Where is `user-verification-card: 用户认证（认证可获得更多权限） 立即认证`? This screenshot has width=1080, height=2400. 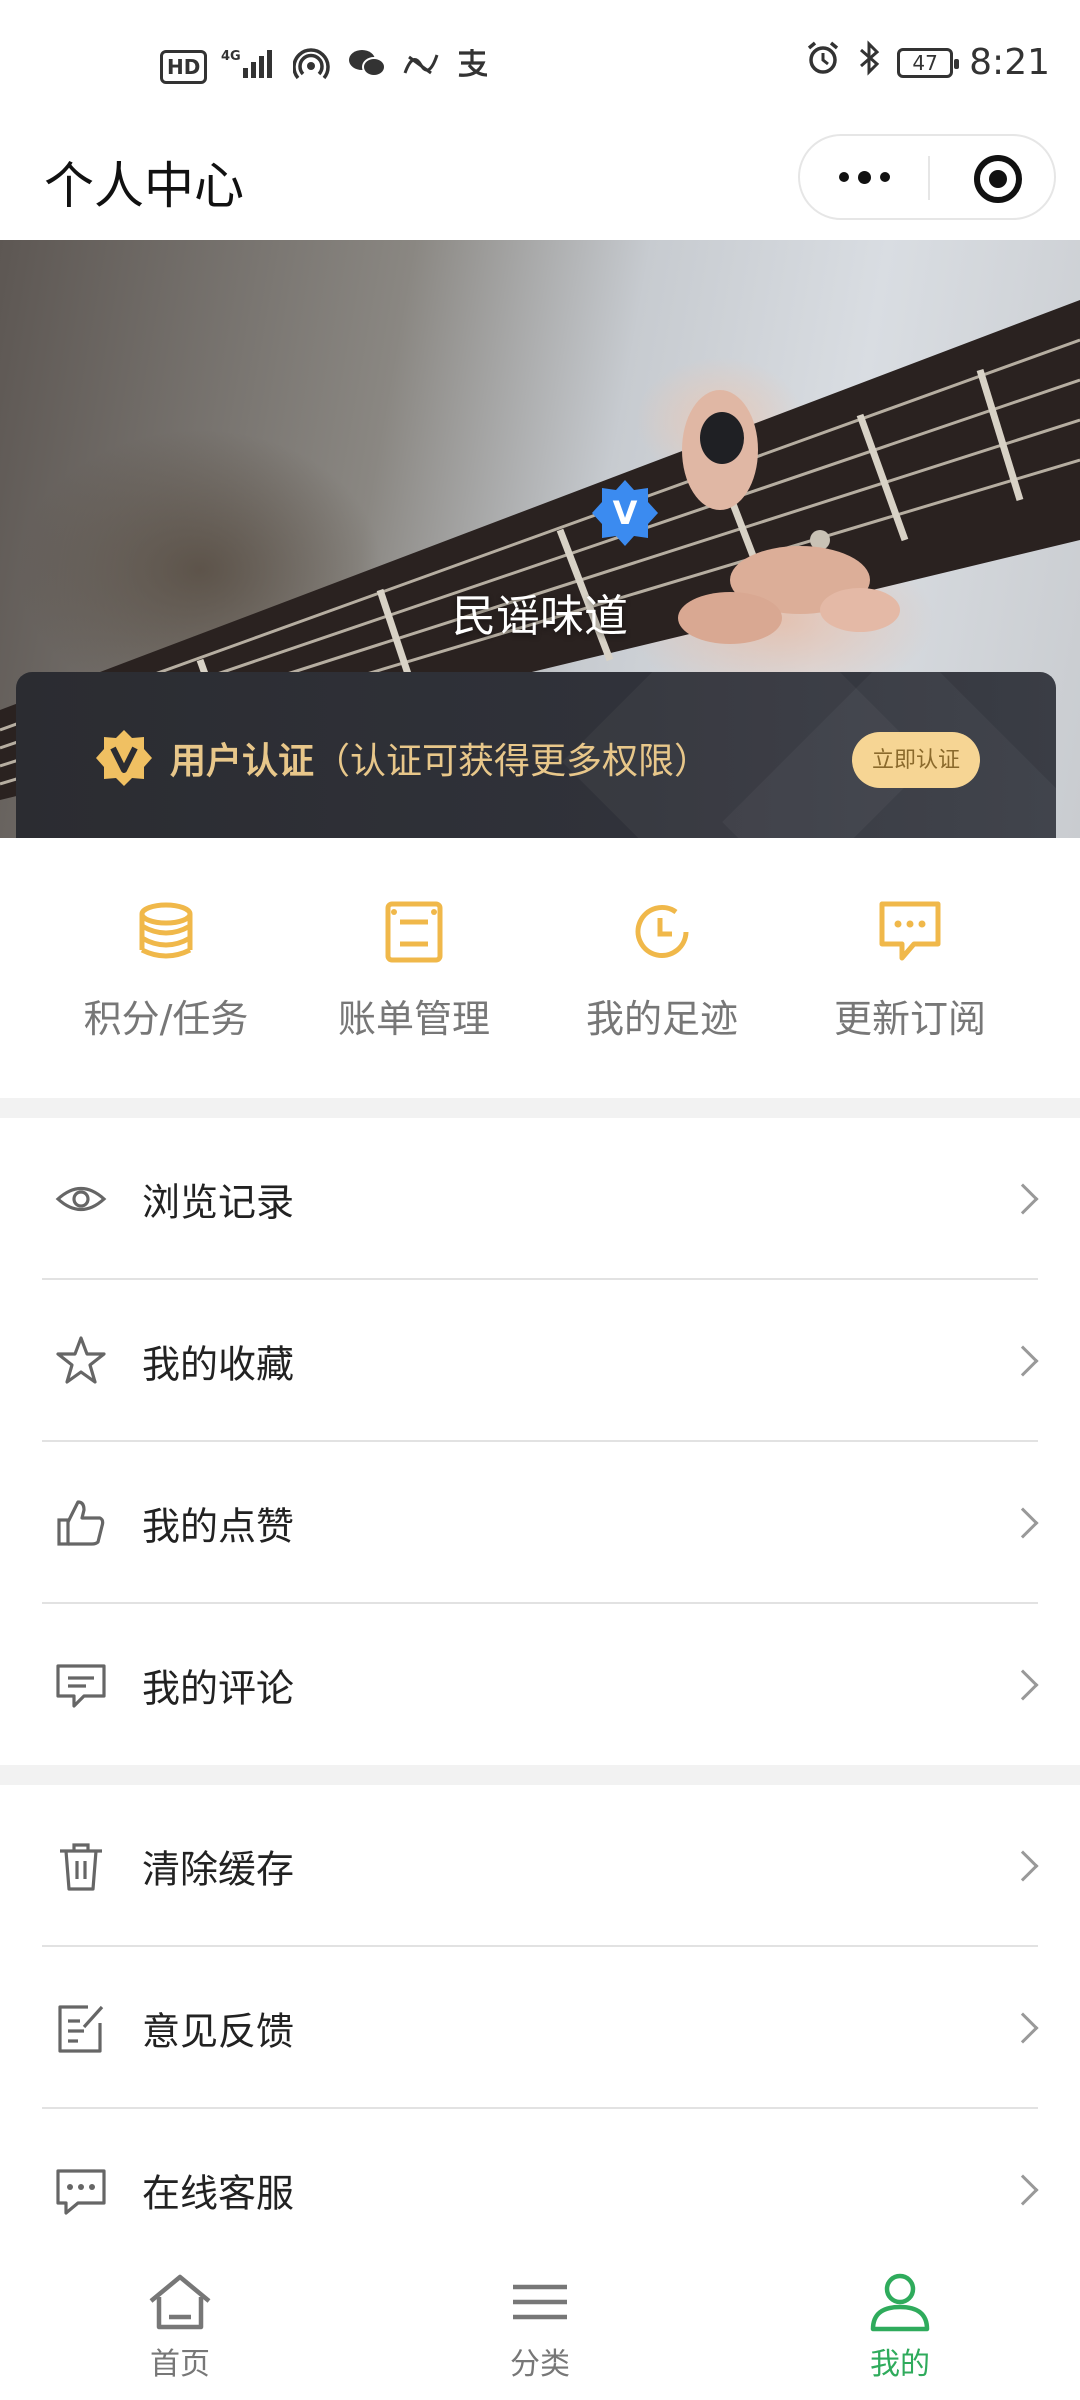 user-verification-card: 用户认证（认证可获得更多权限） 立即认证 is located at coordinates (536, 755).